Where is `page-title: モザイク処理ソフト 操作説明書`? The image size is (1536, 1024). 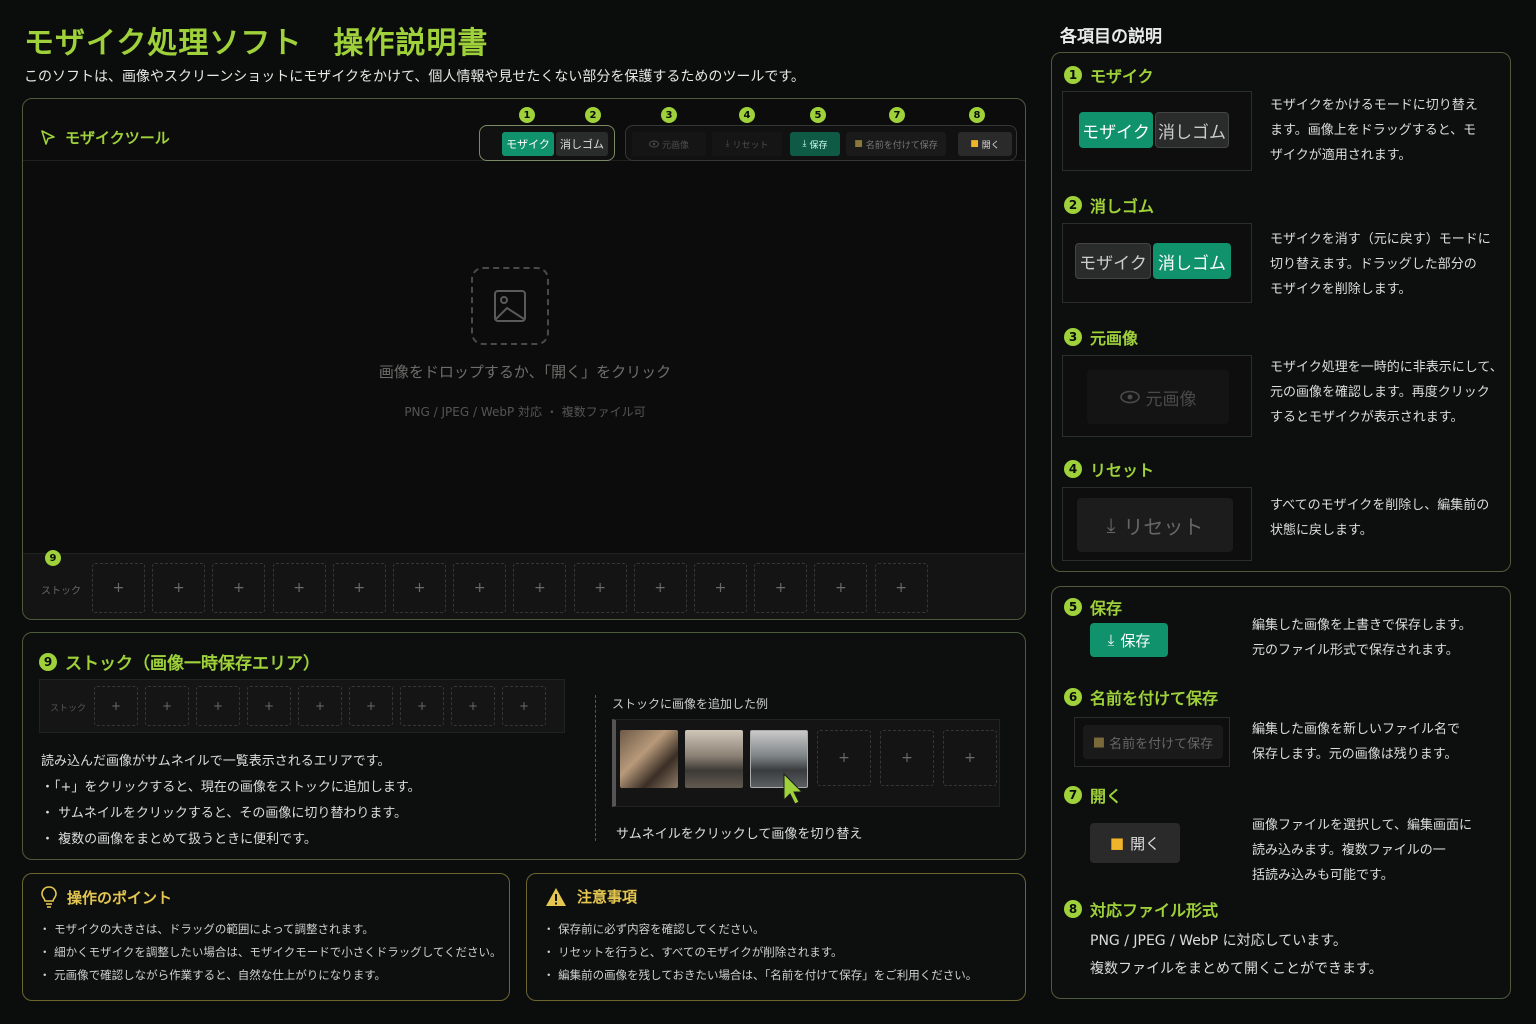
page-title: モザイク処理ソフト 操作説明書 is located at coordinates (256, 43).